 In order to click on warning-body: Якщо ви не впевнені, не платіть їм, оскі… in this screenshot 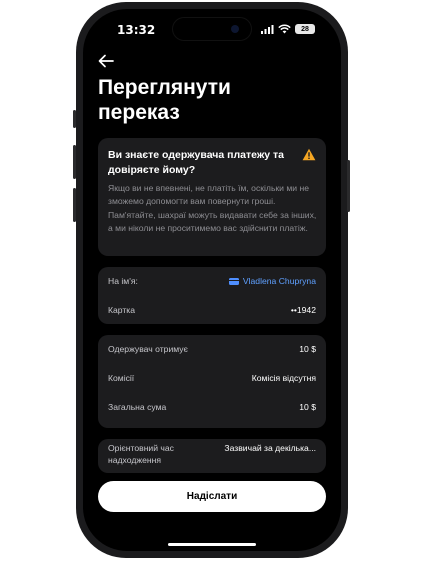, I will do `click(212, 208)`.